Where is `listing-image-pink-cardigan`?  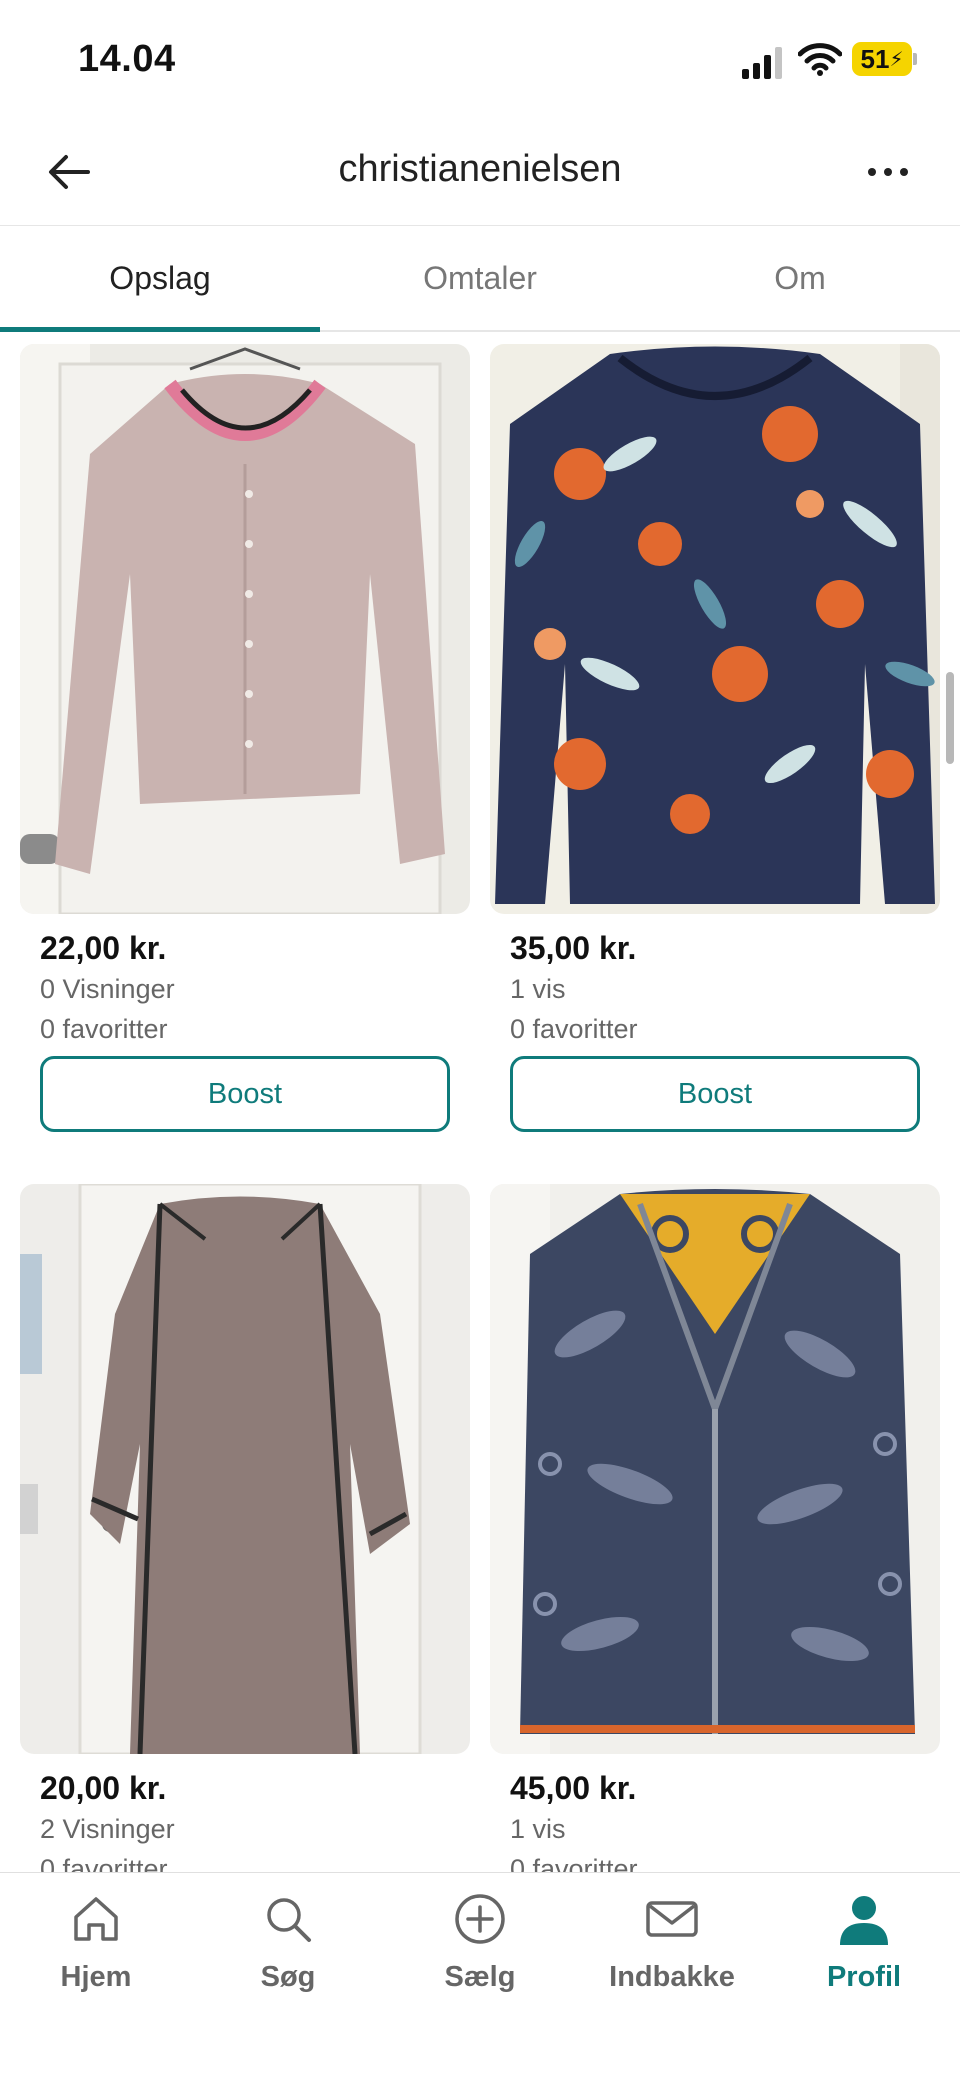
listing-image-pink-cardigan is located at coordinates (245, 629).